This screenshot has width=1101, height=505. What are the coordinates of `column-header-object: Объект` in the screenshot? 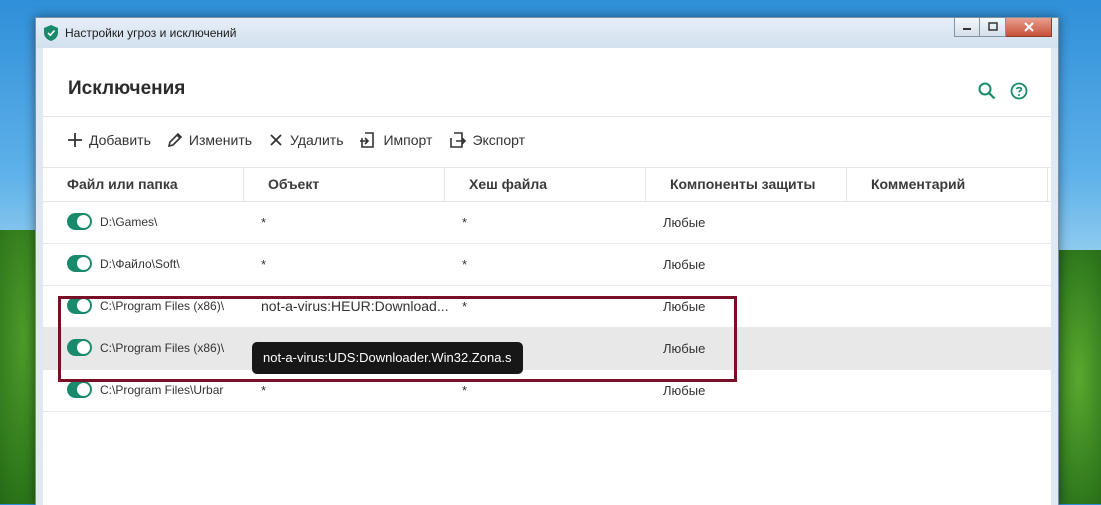 It's located at (344, 184).